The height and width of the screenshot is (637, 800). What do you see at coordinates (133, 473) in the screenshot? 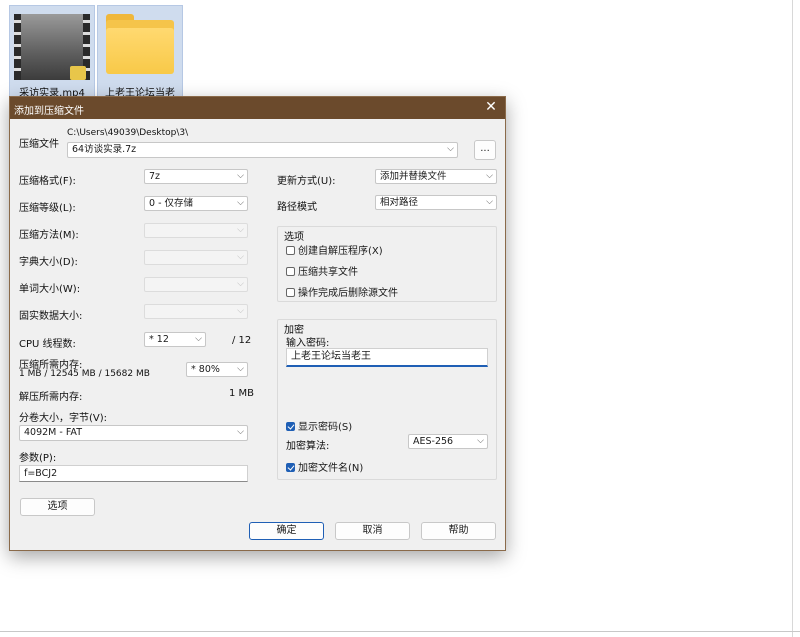
I see `params-input: f=BCJ2` at bounding box center [133, 473].